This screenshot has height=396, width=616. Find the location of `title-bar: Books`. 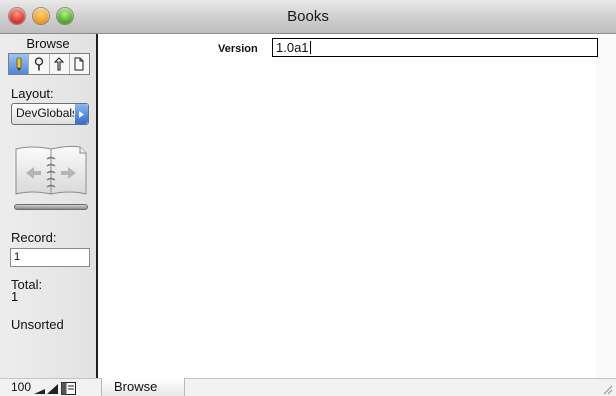

title-bar: Books is located at coordinates (308, 17).